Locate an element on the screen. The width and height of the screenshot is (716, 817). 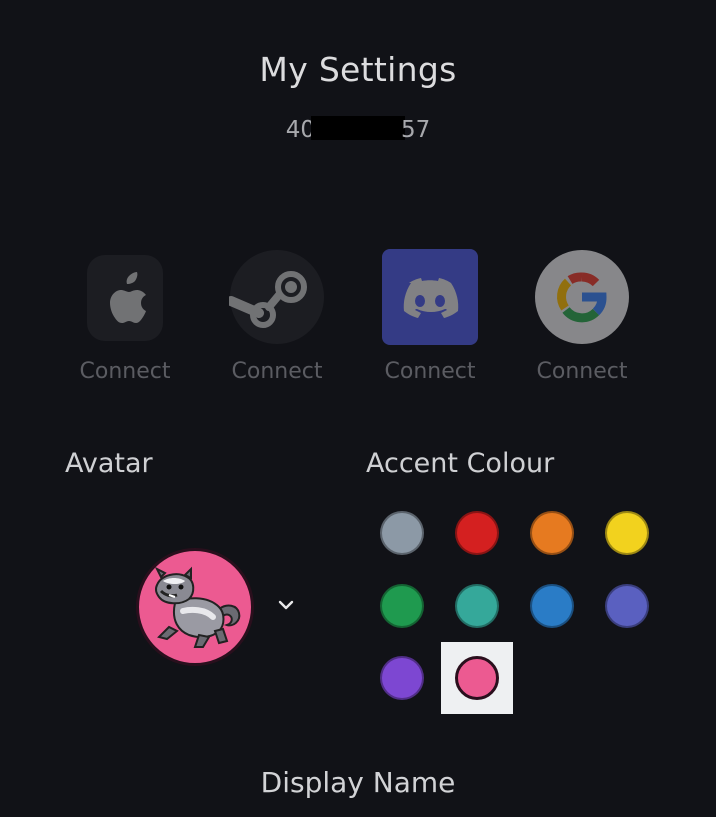
connect-google: Connect is located at coordinates (582, 316).